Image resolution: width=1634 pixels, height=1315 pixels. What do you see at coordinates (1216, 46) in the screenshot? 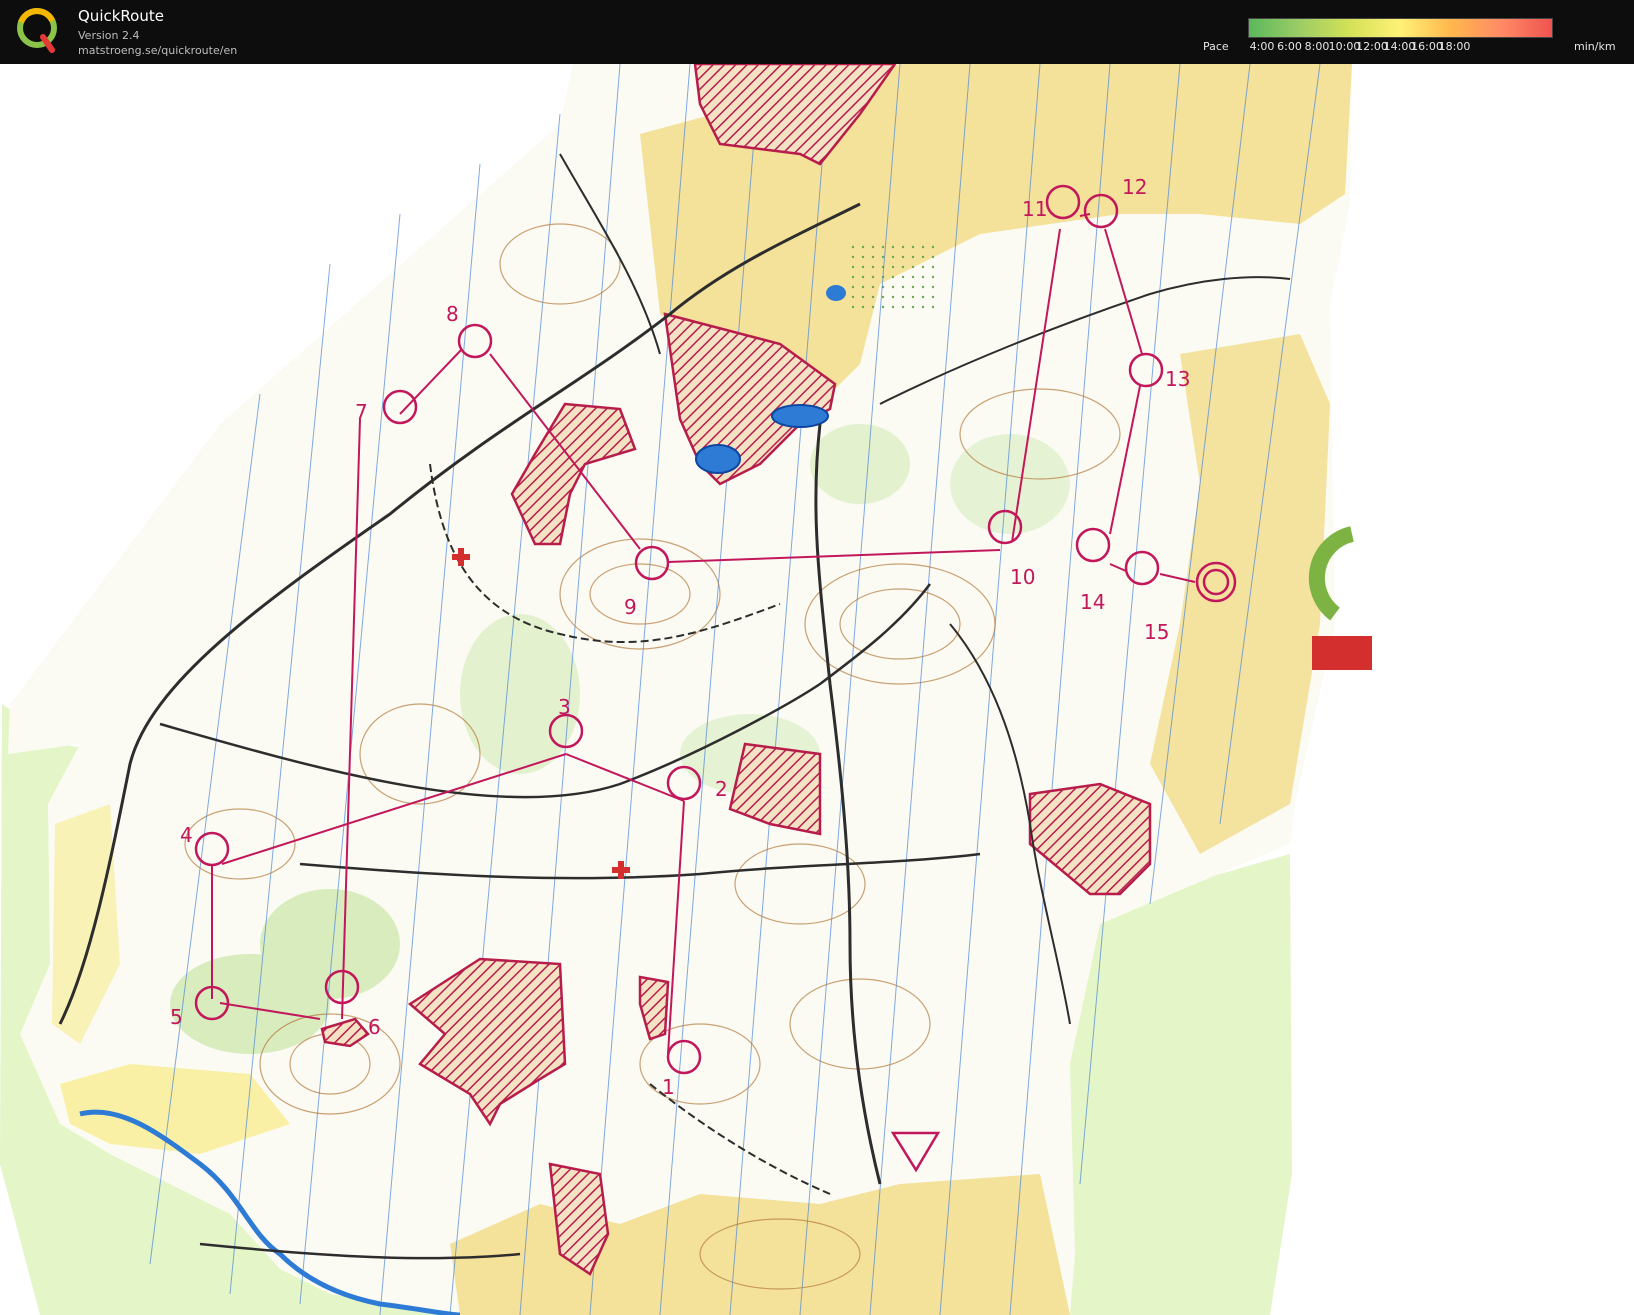
I see `pace-label: Pace` at bounding box center [1216, 46].